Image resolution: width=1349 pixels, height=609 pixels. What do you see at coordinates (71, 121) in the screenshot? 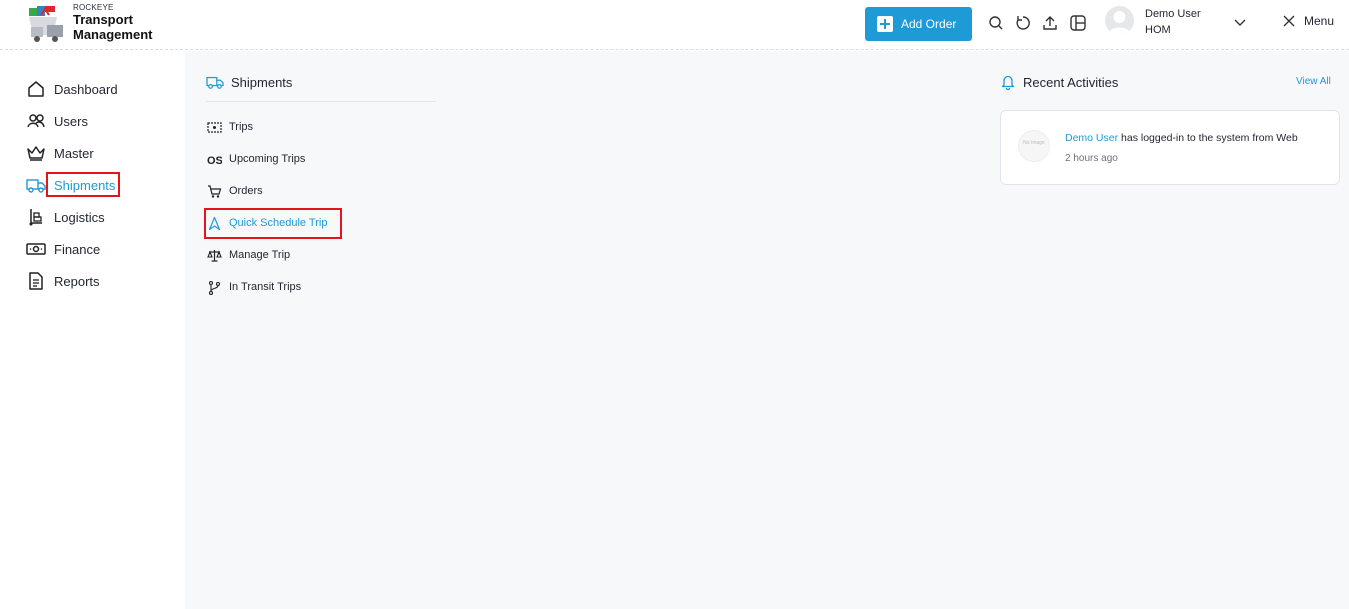
I see `sidebar-item-label: Users` at bounding box center [71, 121].